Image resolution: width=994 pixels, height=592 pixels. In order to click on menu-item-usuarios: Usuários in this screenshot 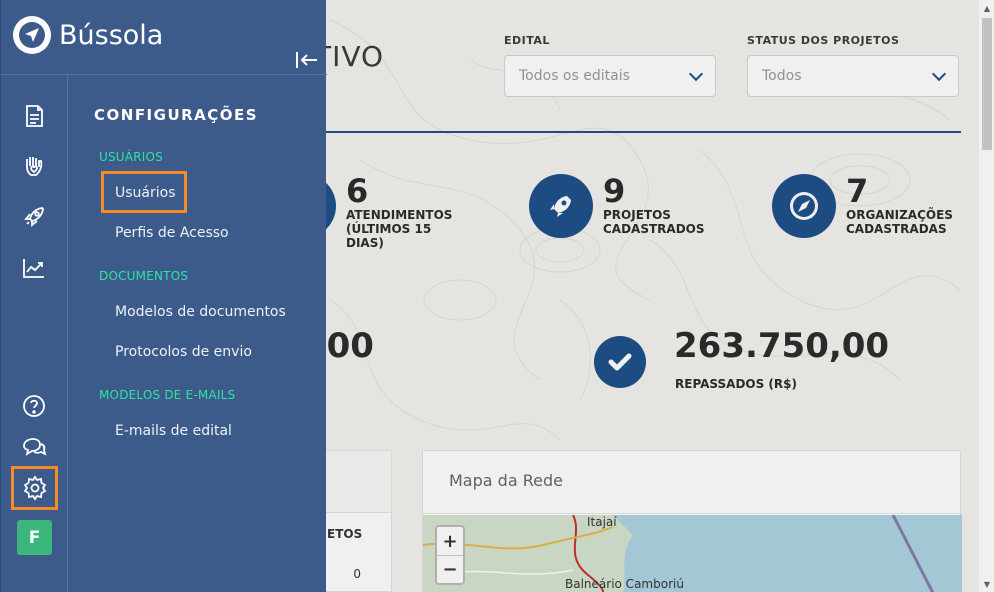, I will do `click(145, 193)`.